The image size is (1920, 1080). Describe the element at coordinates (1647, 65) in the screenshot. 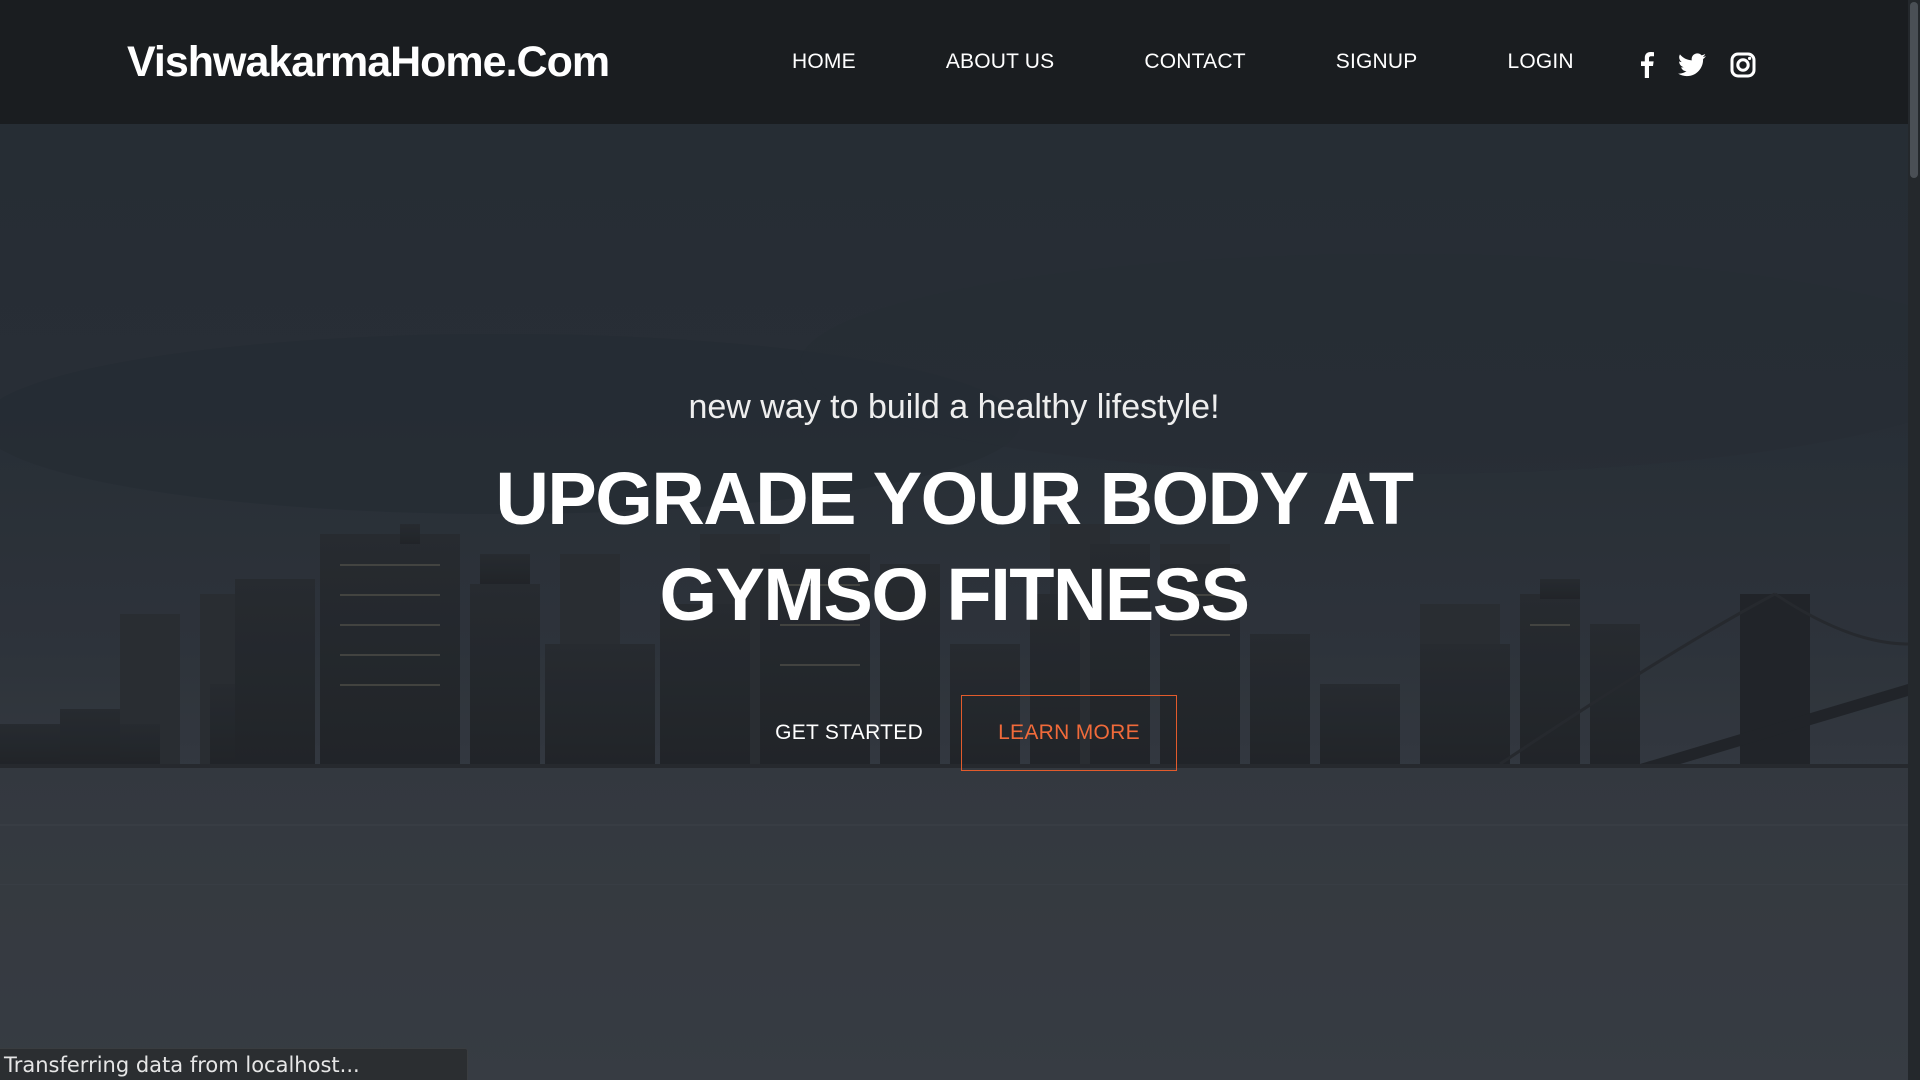

I see `facebook-icon` at that location.